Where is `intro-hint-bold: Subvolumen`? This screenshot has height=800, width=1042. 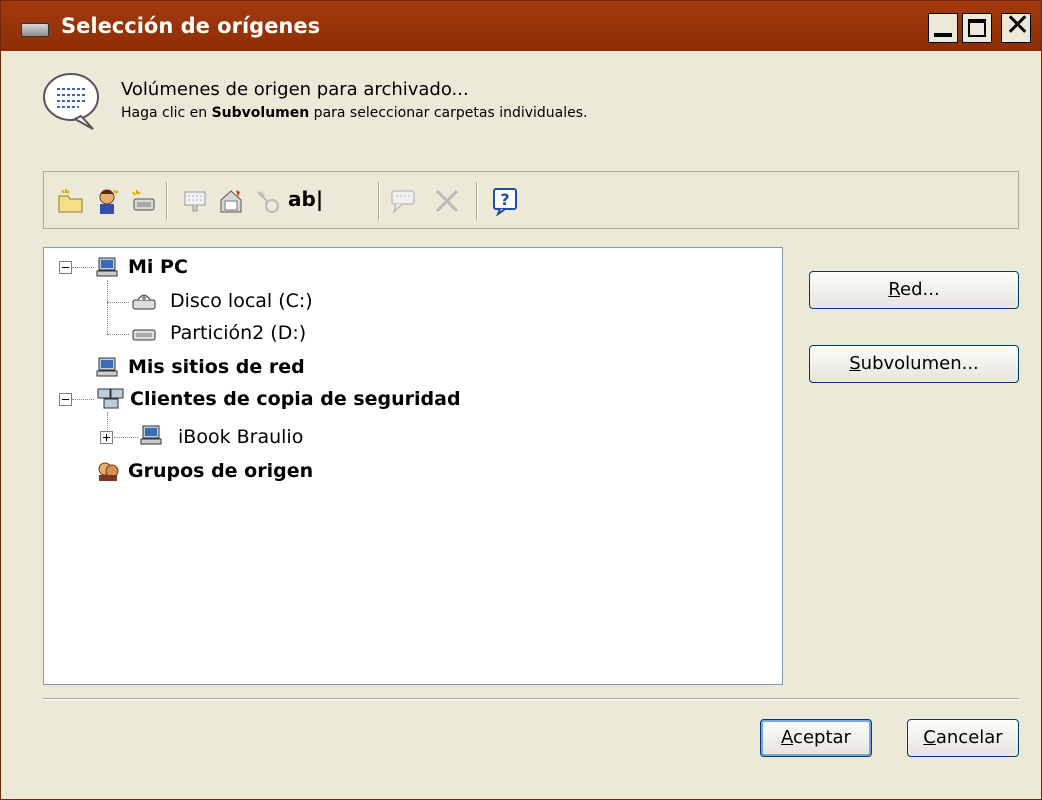 intro-hint-bold: Subvolumen is located at coordinates (260, 113).